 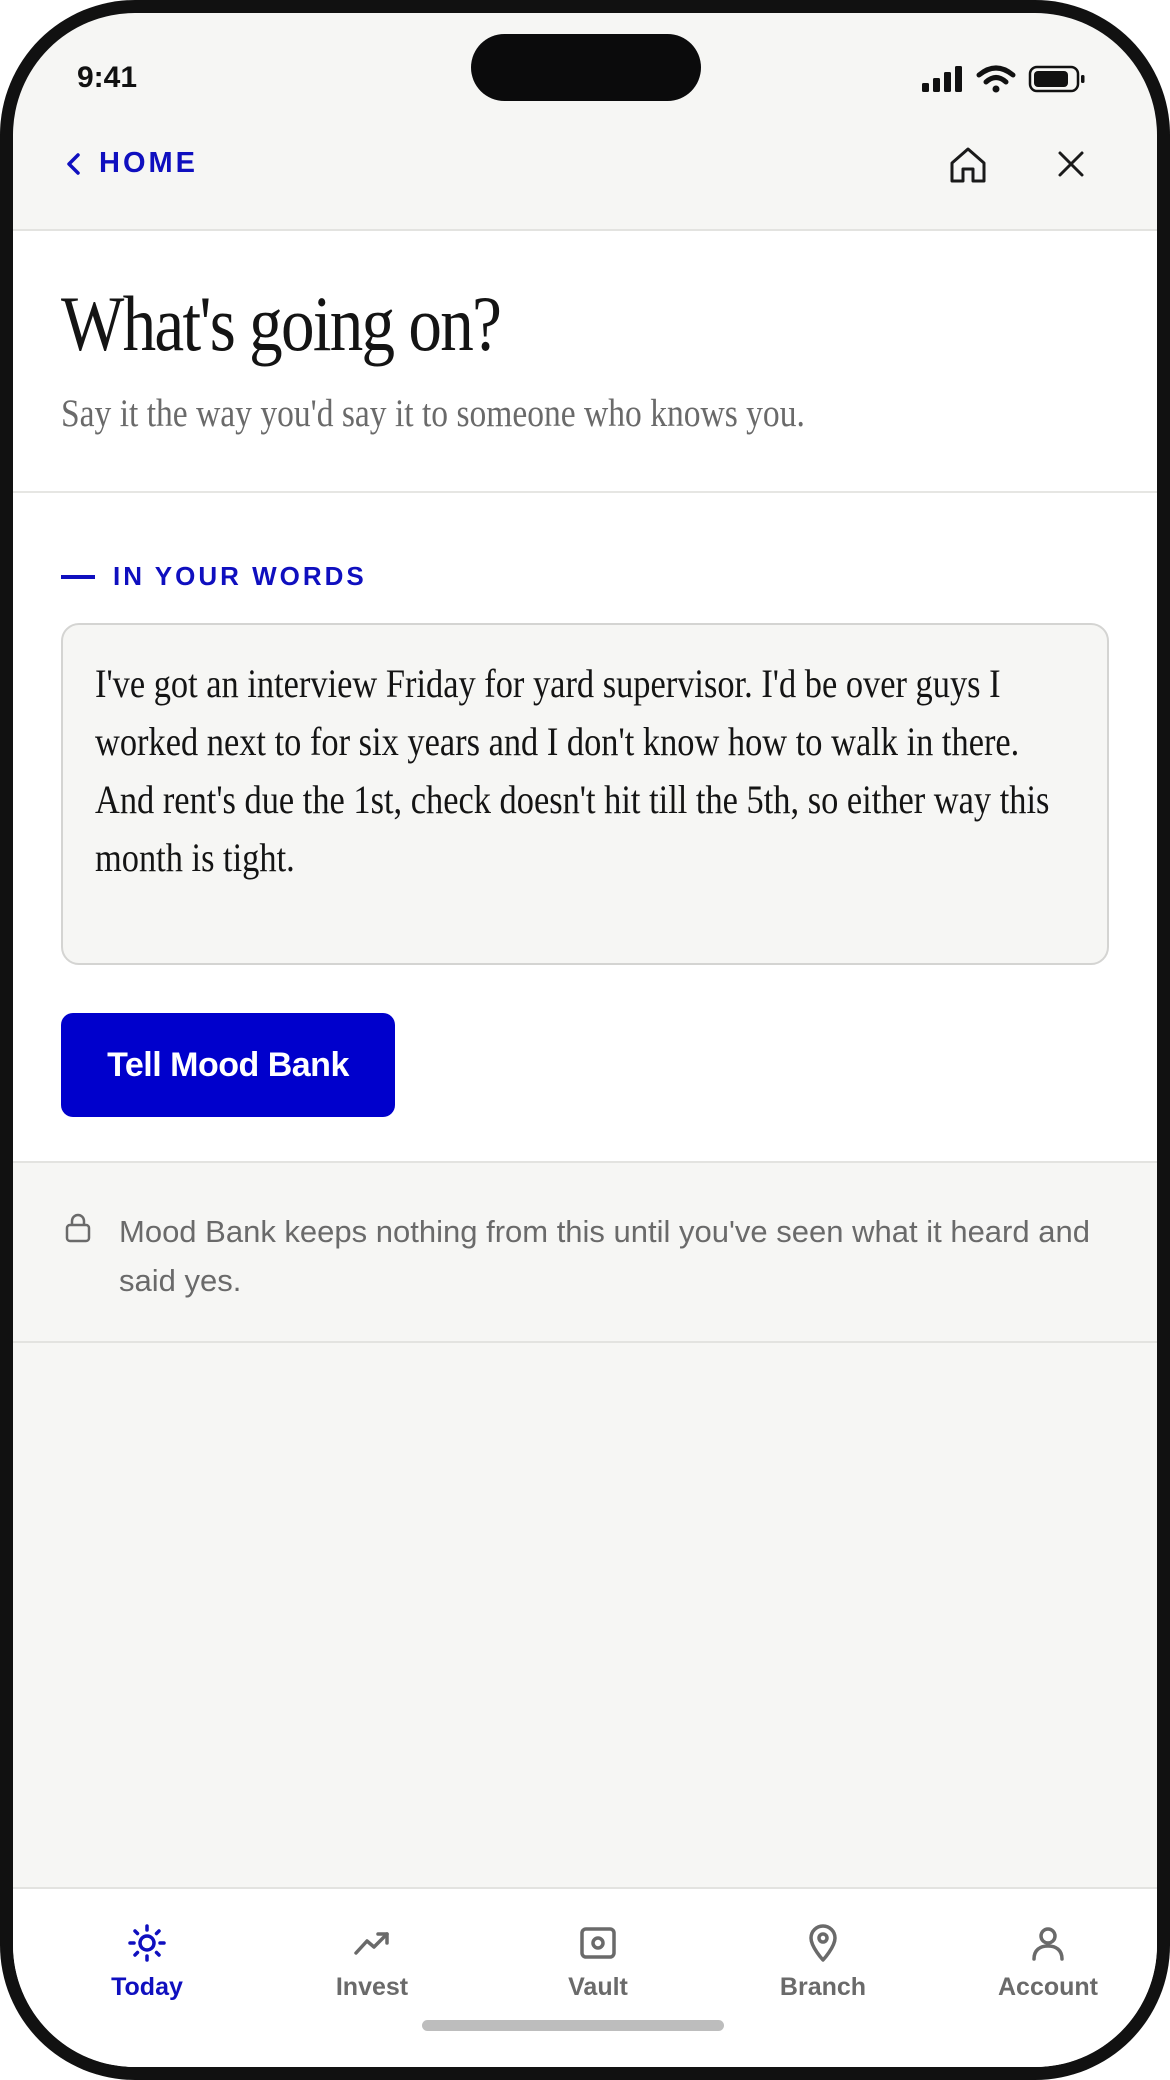 What do you see at coordinates (148, 163) in the screenshot?
I see `back-label: HOME` at bounding box center [148, 163].